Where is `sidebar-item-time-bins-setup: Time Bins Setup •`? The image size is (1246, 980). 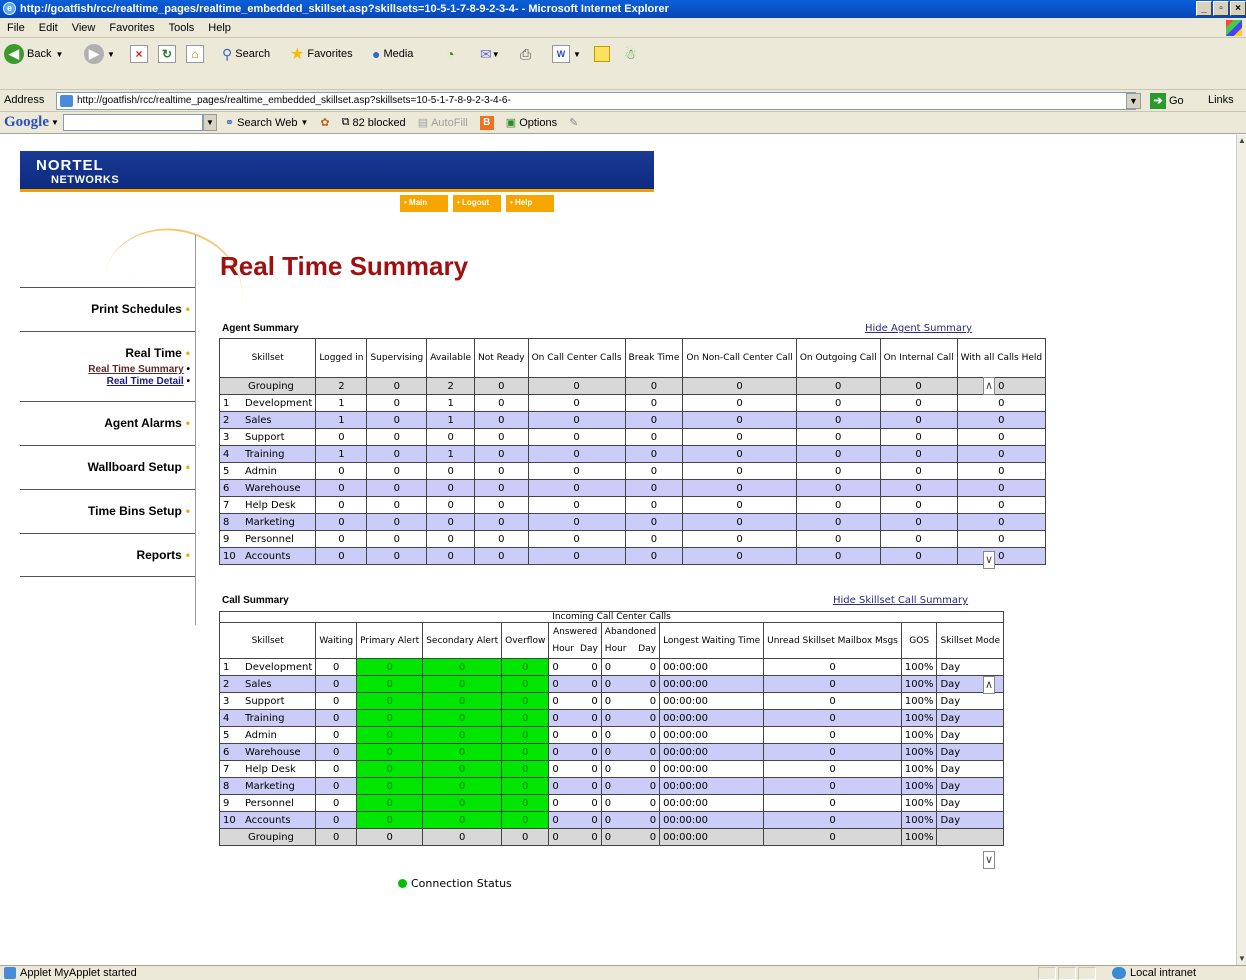
sidebar-item-time-bins-setup: Time Bins Setup • is located at coordinates (108, 511).